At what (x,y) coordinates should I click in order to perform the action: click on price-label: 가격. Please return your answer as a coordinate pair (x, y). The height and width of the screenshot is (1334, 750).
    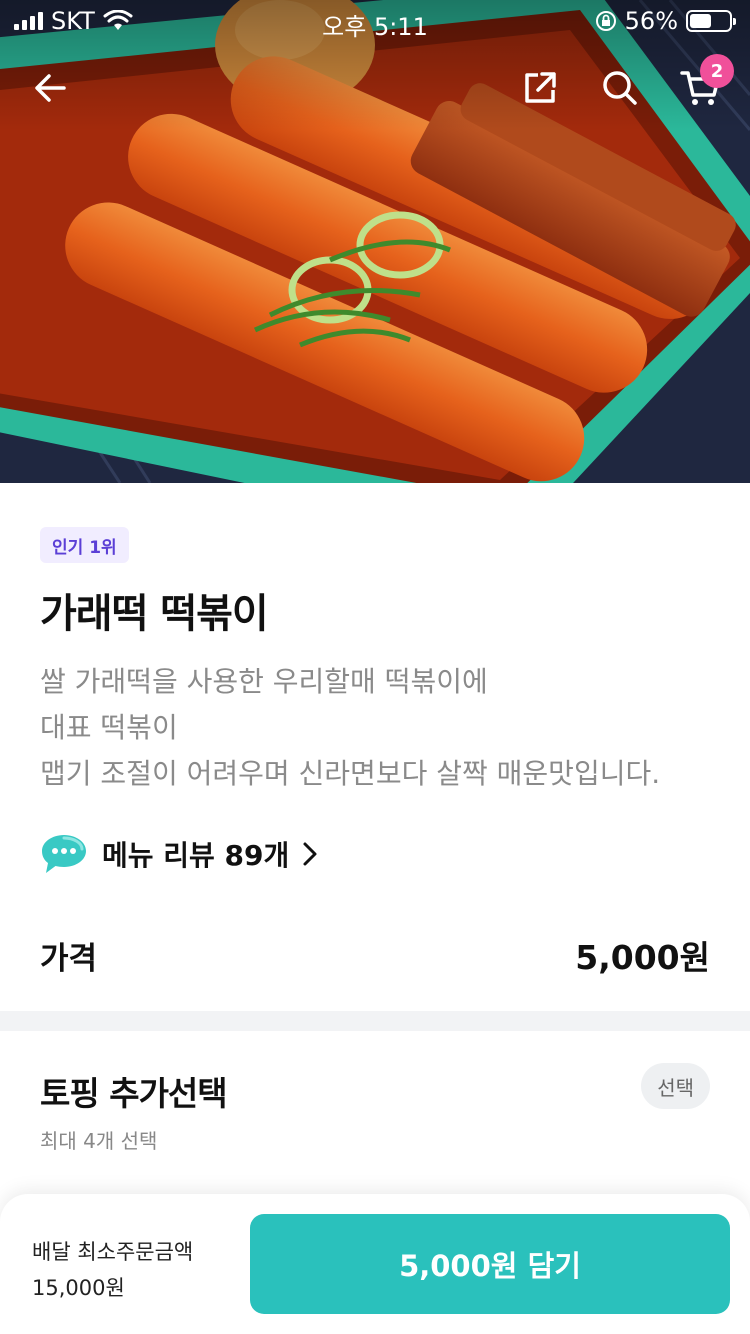
    Looking at the image, I should click on (69, 958).